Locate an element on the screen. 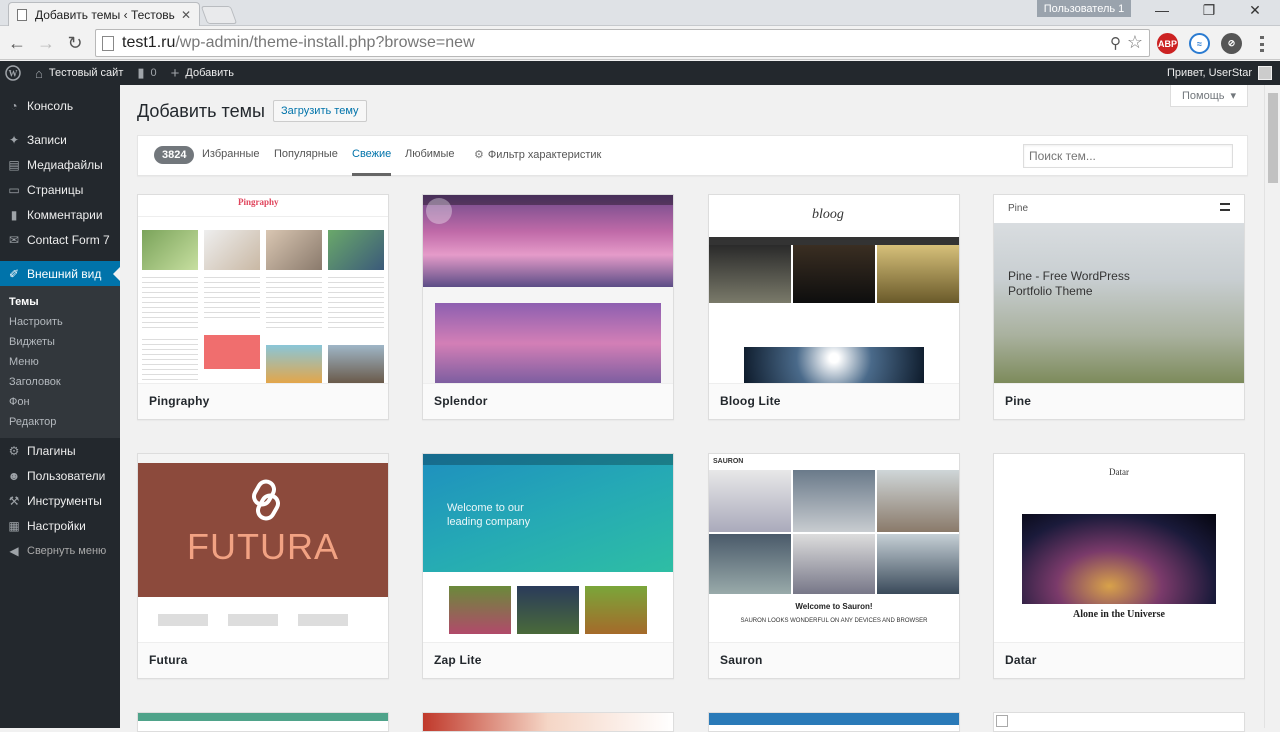  sidebar-item-tools: ⚒ Инструменты is located at coordinates (60, 500).